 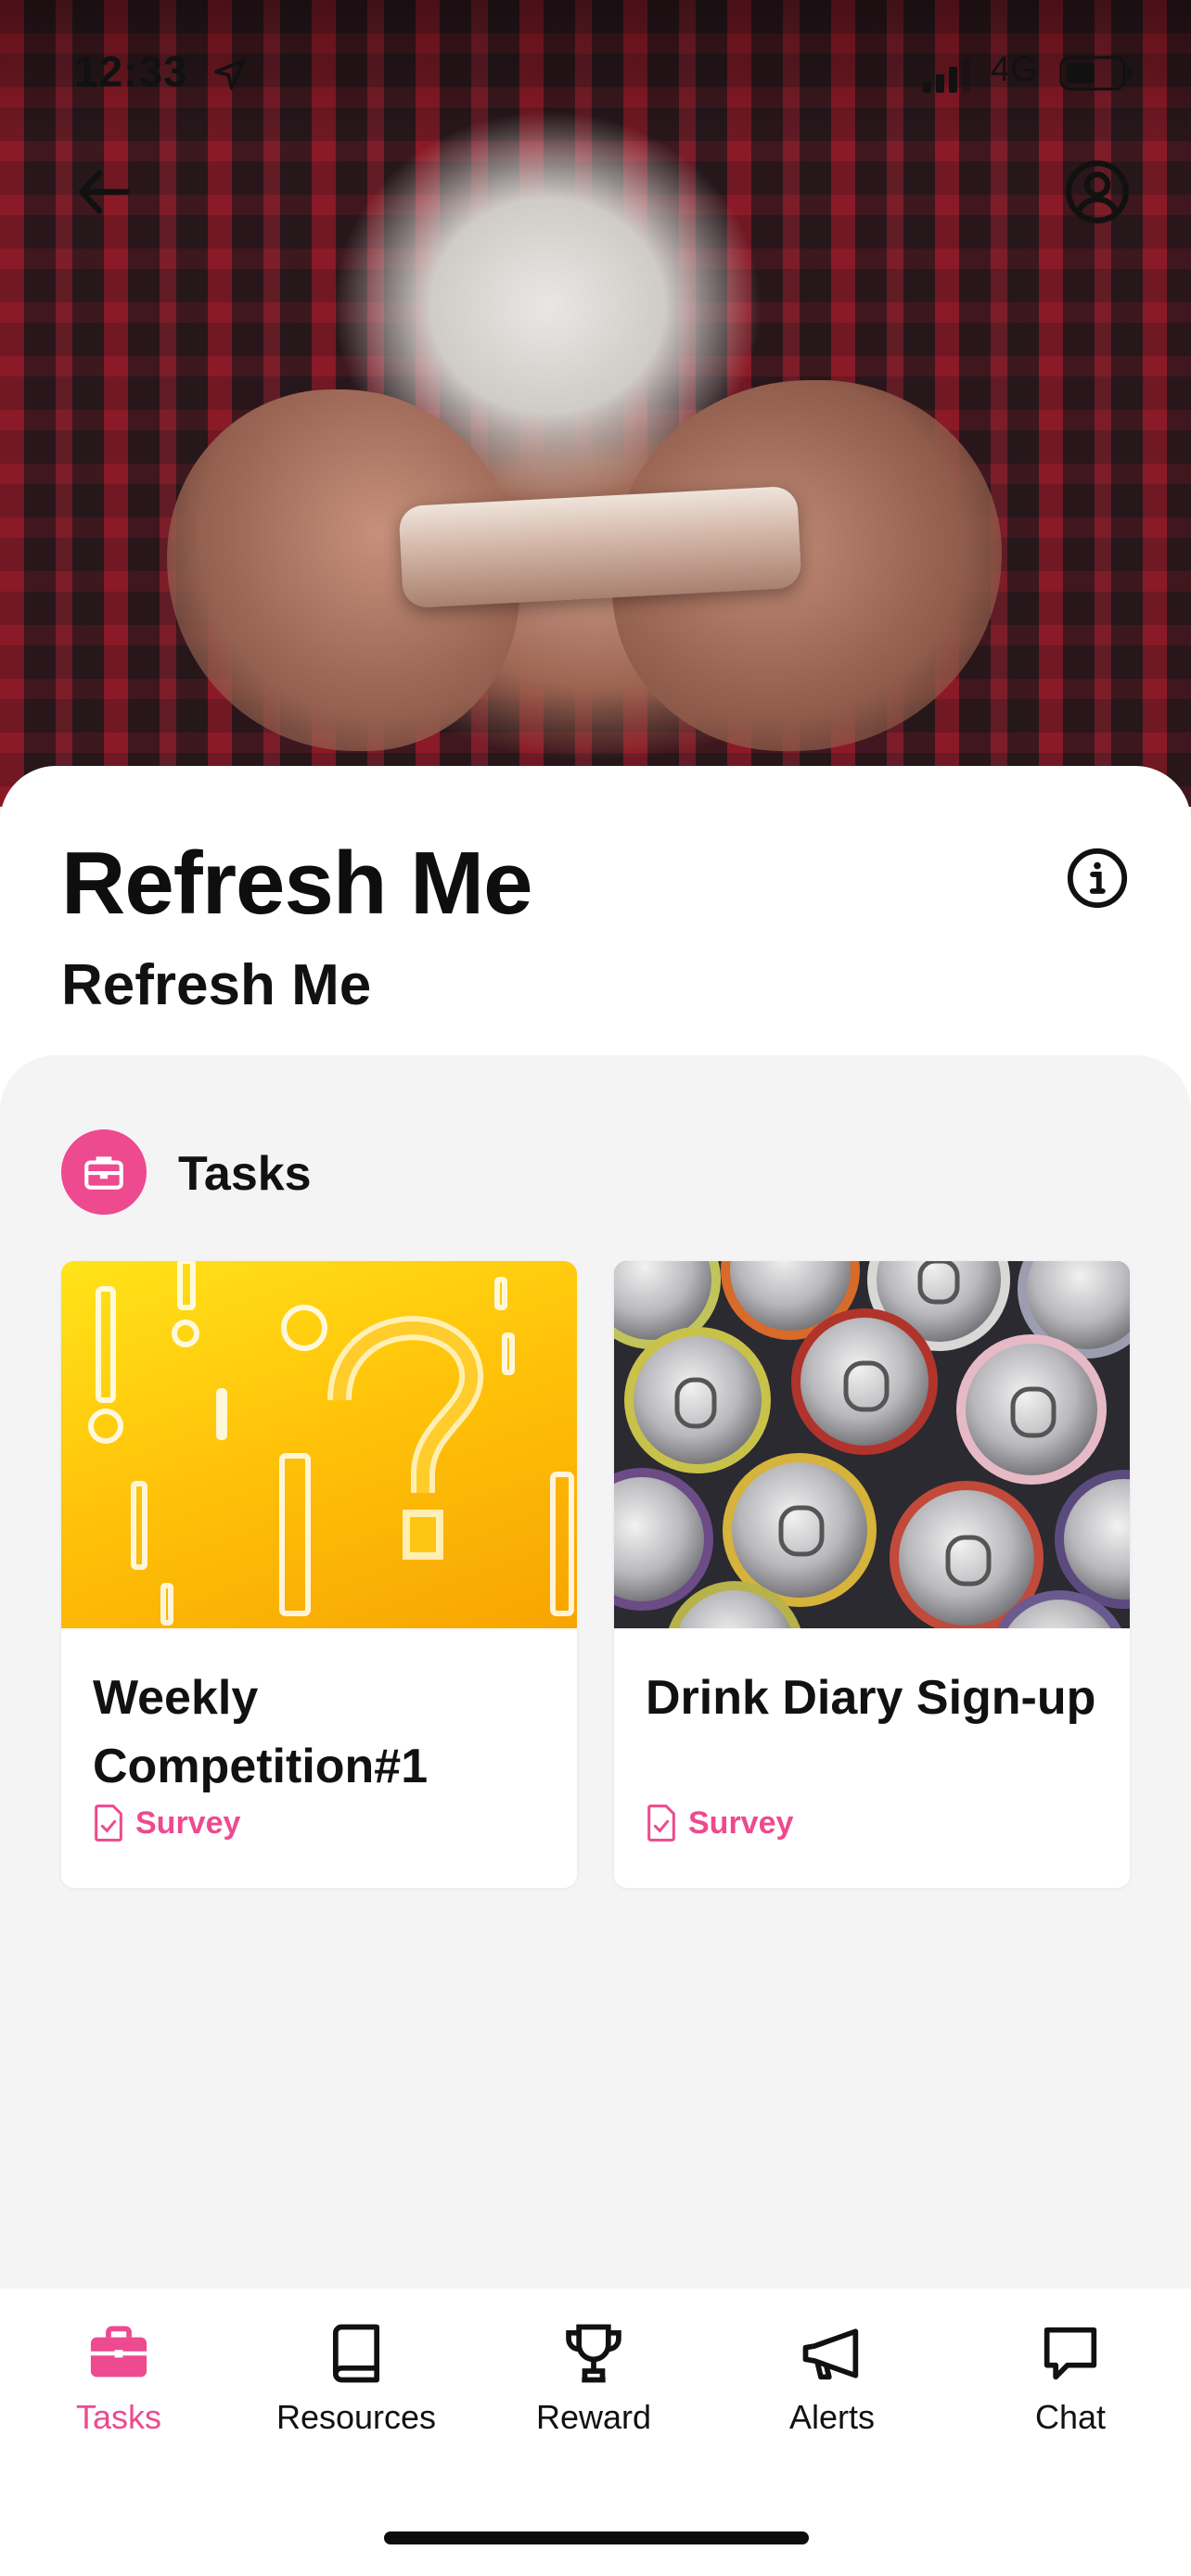 I want to click on nav-resources: Resources, so click(x=356, y=2383).